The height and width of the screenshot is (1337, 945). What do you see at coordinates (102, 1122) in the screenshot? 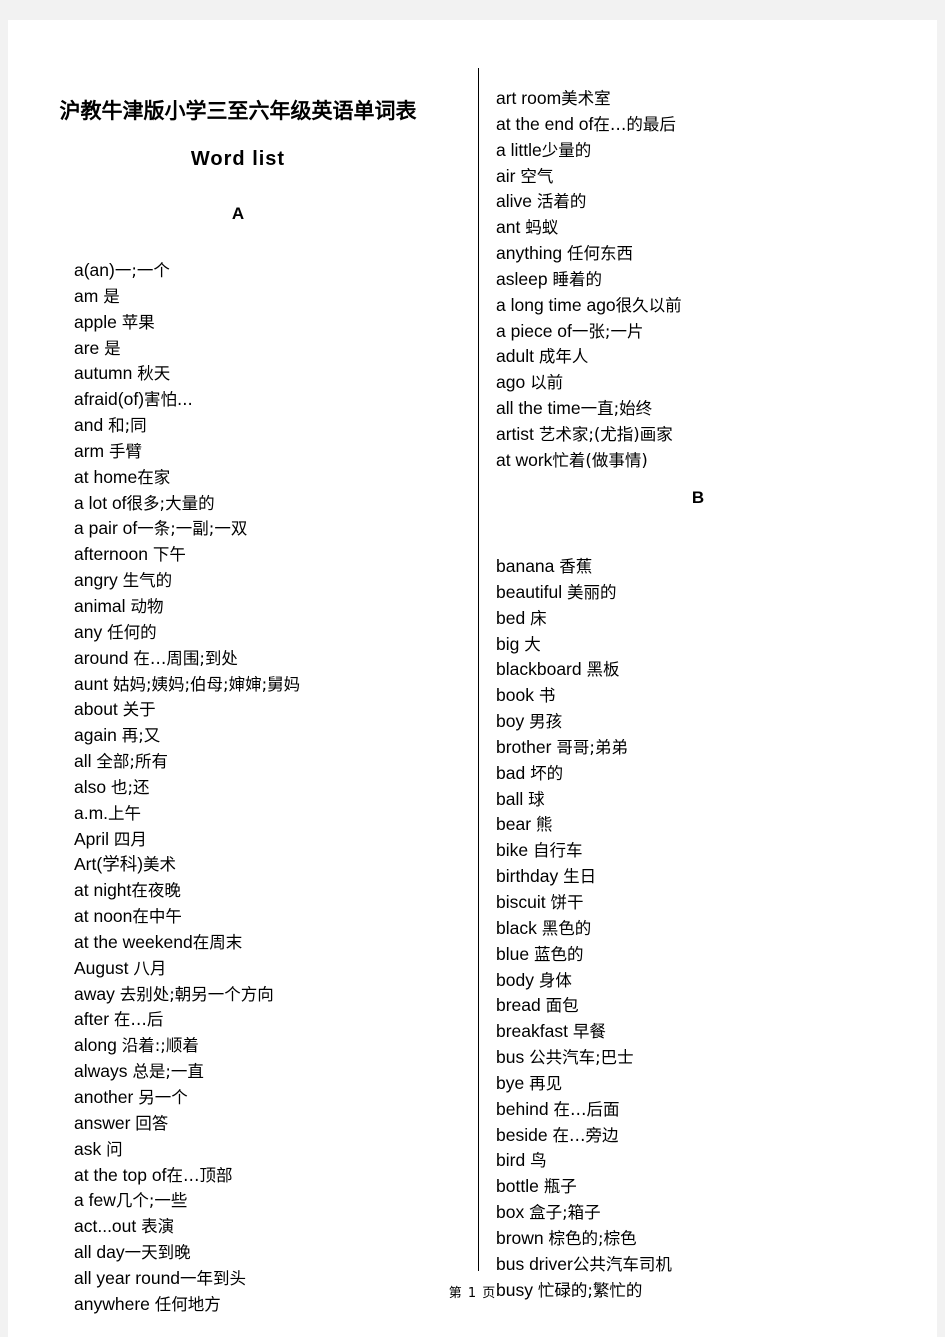
I see `word-entry-english: answer` at bounding box center [102, 1122].